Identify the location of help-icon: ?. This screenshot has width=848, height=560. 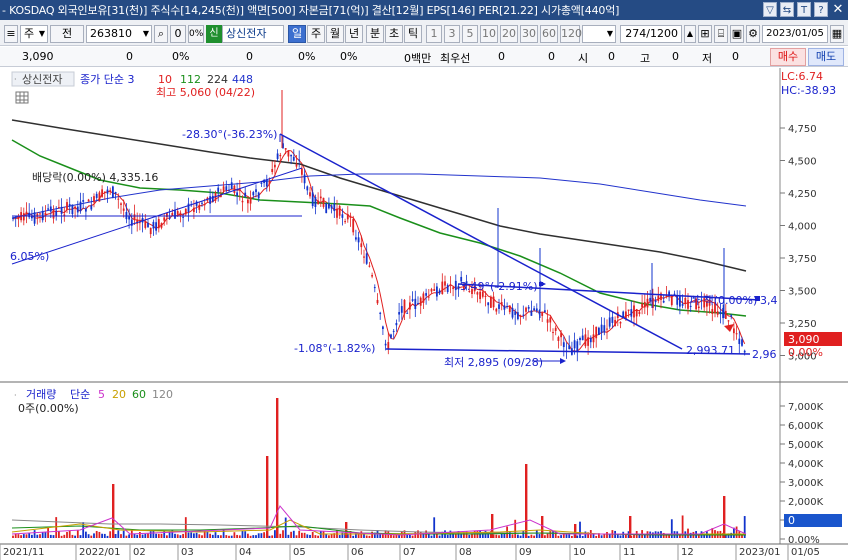
(821, 9).